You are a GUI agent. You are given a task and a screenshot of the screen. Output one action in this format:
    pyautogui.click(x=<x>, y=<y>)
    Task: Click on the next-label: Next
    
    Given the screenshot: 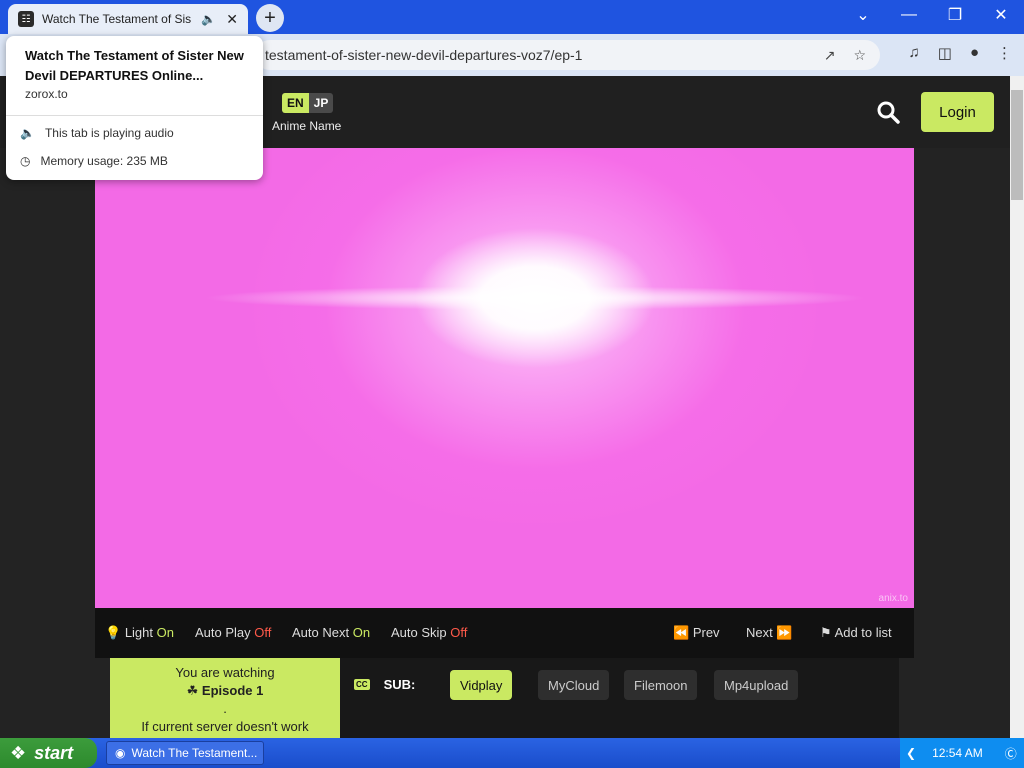 What is the action you would take?
    pyautogui.click(x=759, y=632)
    